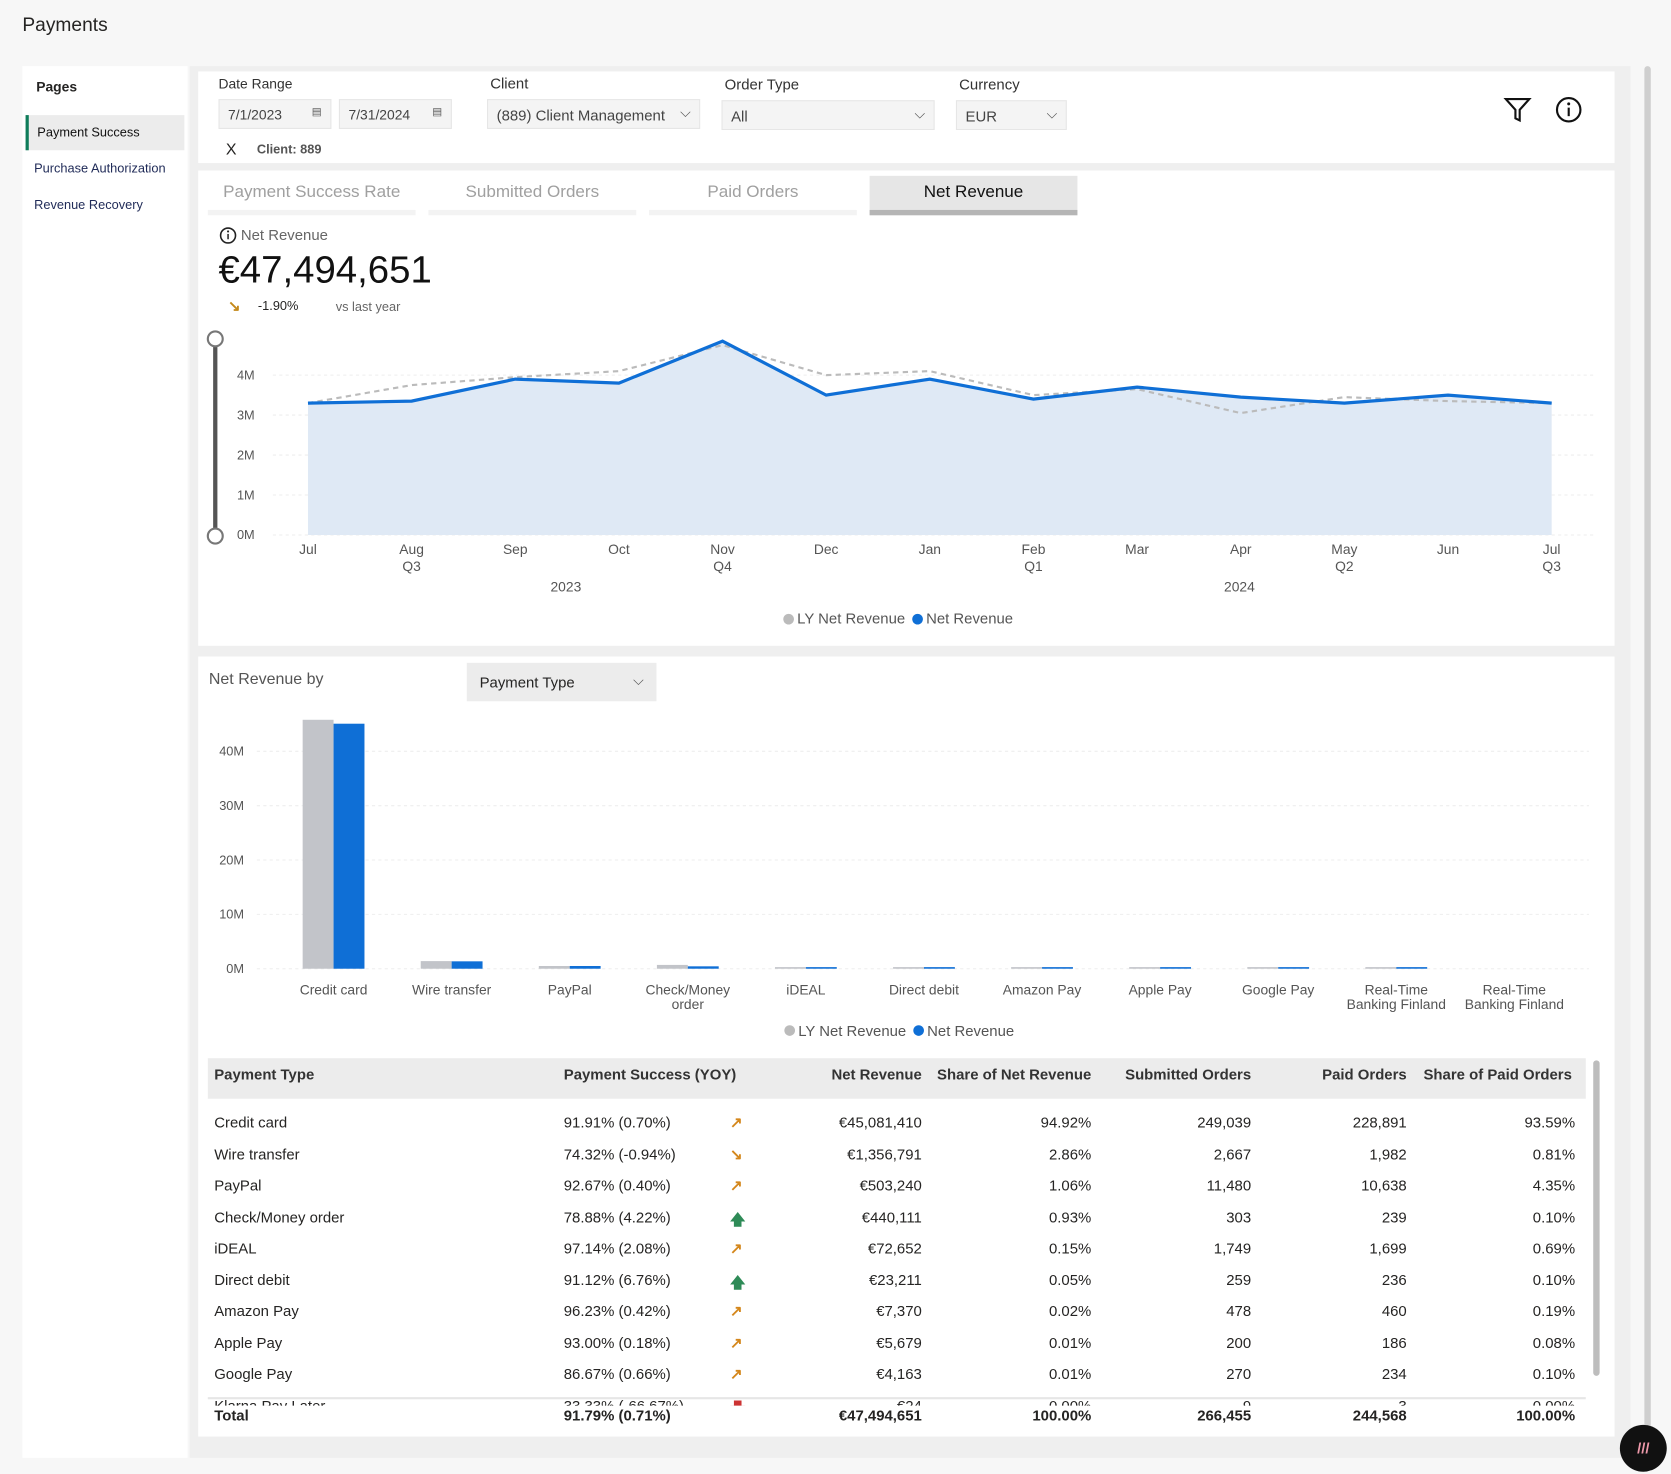 The image size is (1671, 1474). Describe the element at coordinates (105, 205) in the screenshot. I see `nav-item-revenue-recovery: Revenue Recovery` at that location.